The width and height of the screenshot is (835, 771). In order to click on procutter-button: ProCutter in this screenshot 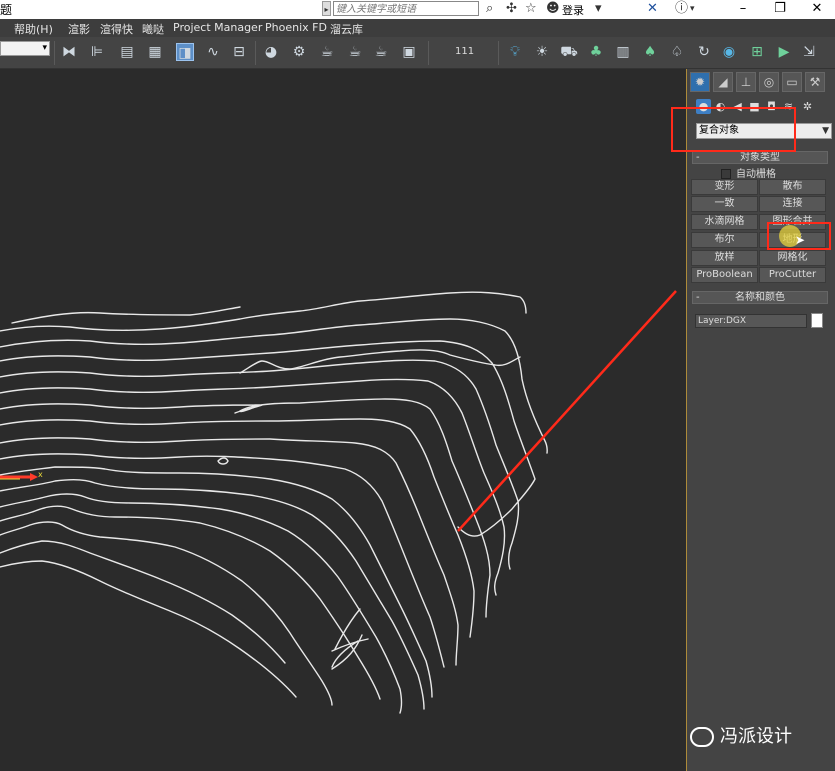, I will do `click(792, 275)`.